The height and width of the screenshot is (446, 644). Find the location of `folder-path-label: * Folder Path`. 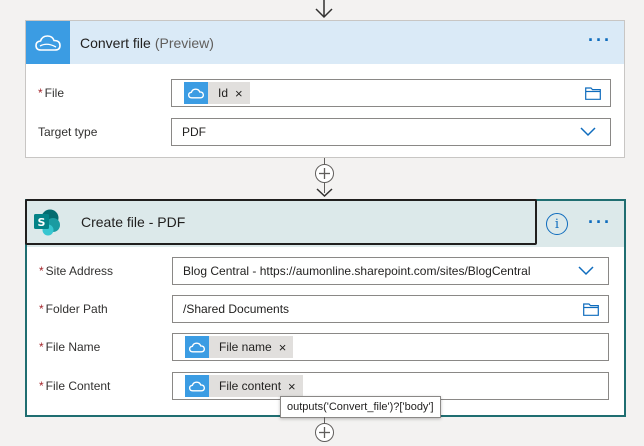

folder-path-label: * Folder Path is located at coordinates (73, 309).